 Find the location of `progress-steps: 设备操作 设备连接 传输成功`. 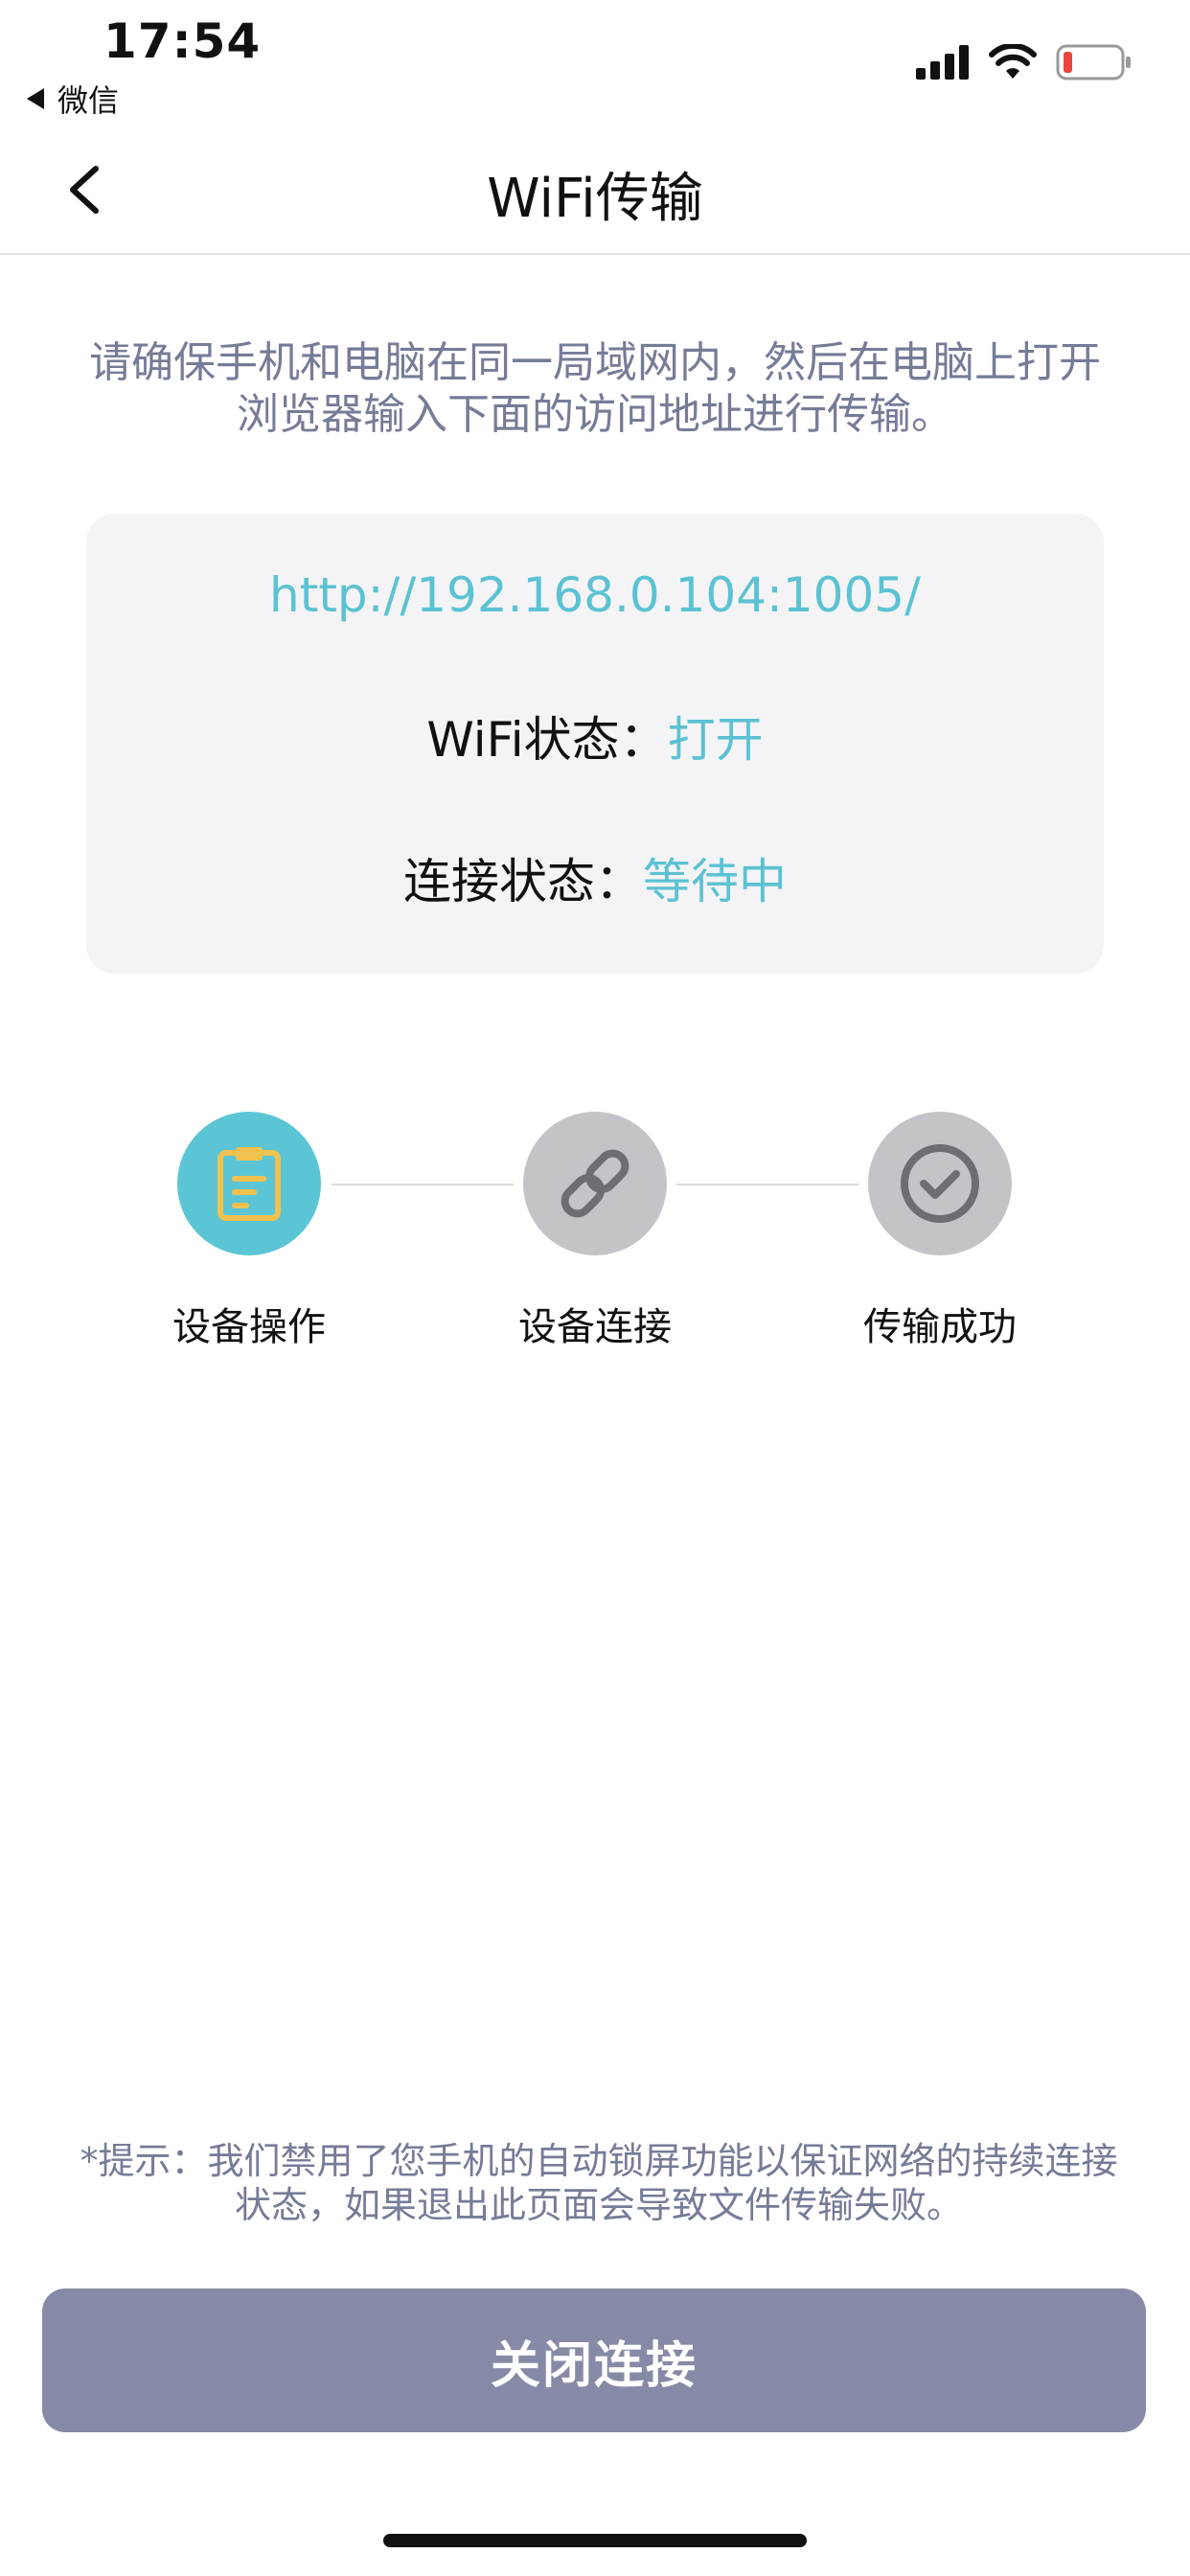

progress-steps: 设备操作 设备连接 传输成功 is located at coordinates (595, 1246).